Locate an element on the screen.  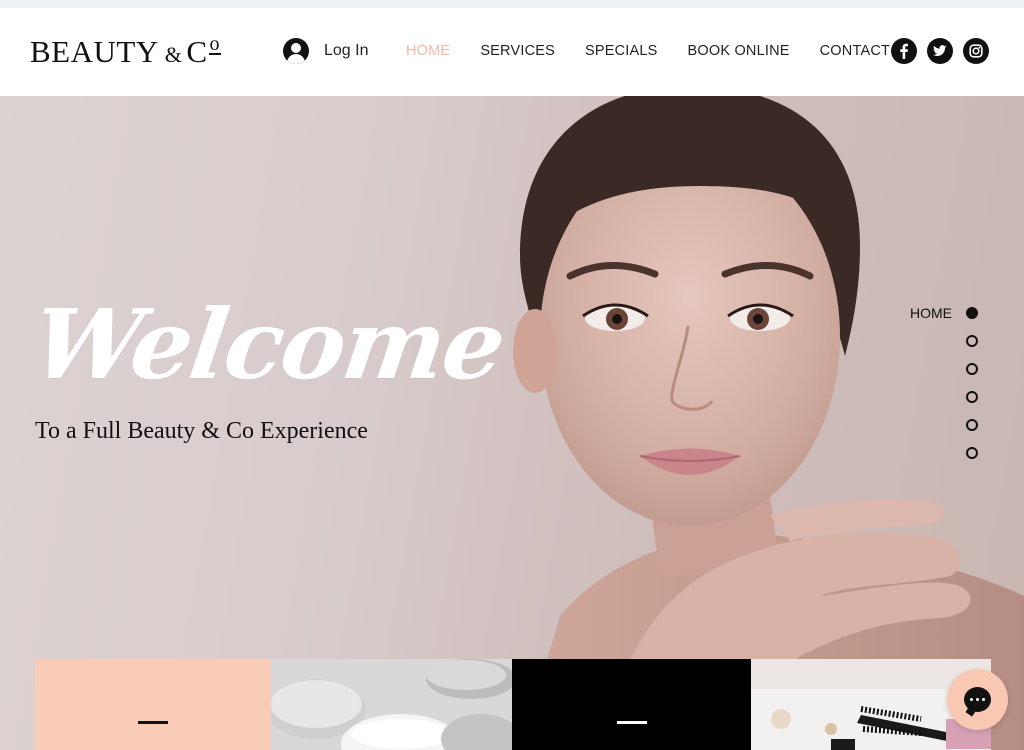
chat-button is located at coordinates (977, 699).